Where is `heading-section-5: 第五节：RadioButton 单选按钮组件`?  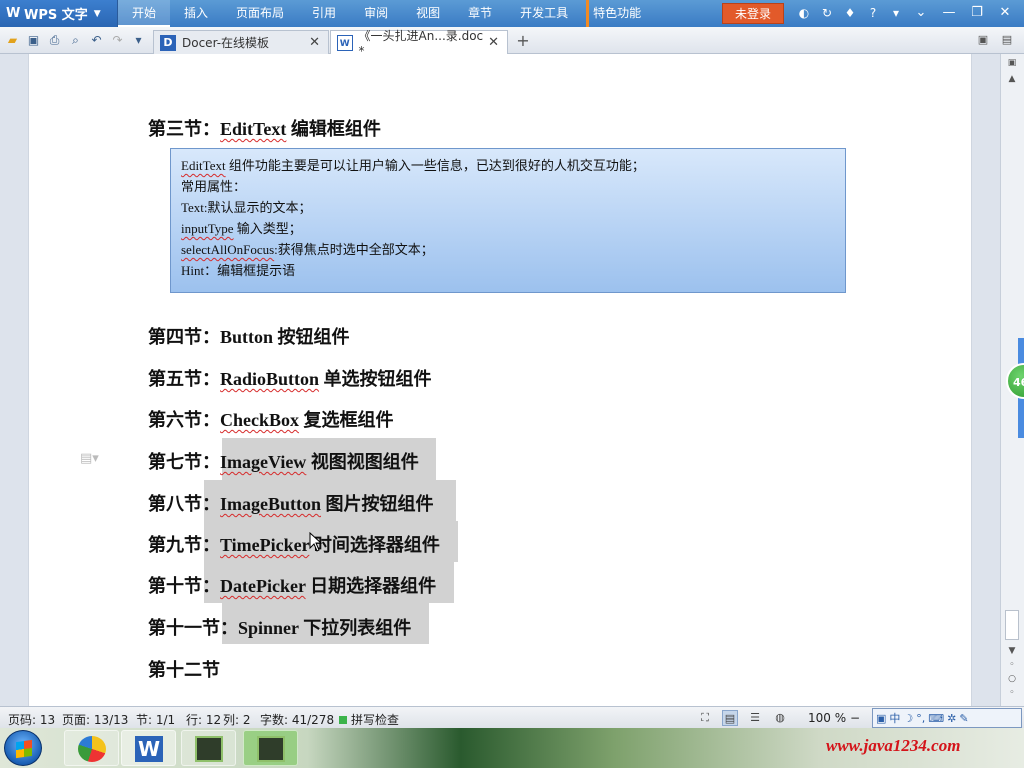 heading-section-5: 第五节：RadioButton 单选按钮组件 is located at coordinates (290, 378).